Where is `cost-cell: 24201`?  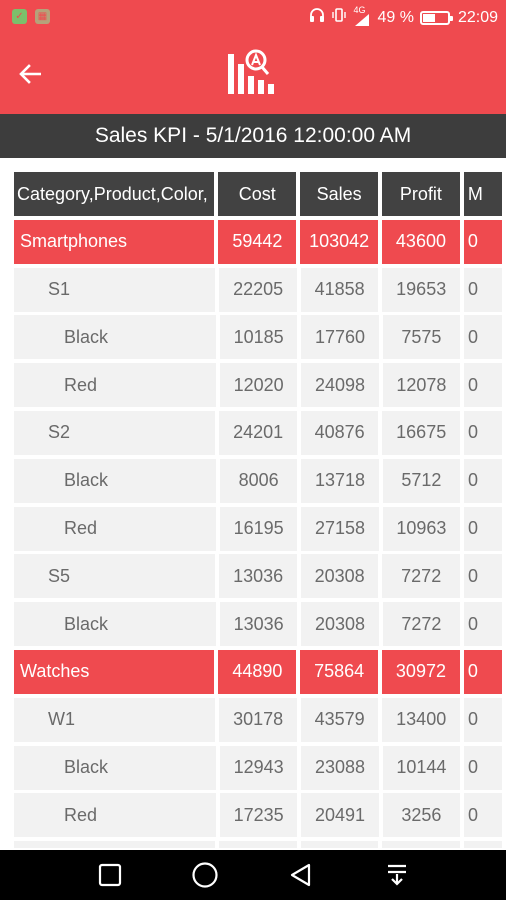
cost-cell: 24201 is located at coordinates (258, 432).